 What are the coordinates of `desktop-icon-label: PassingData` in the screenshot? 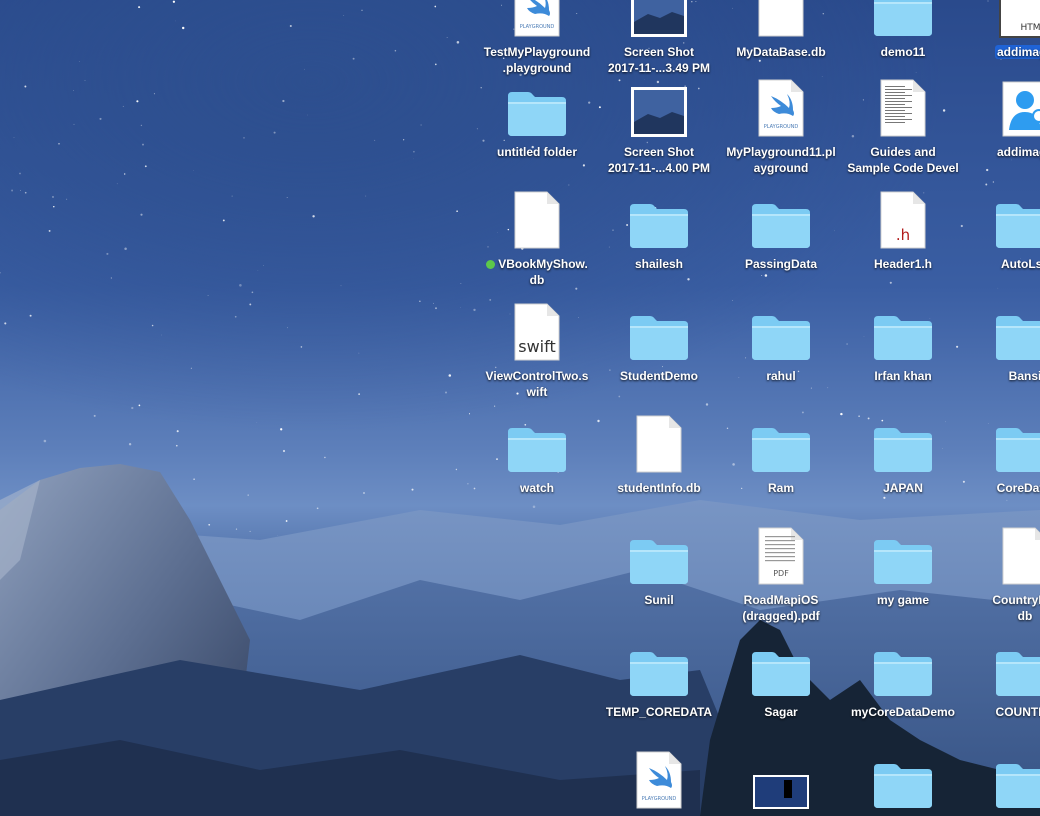 It's located at (781, 264).